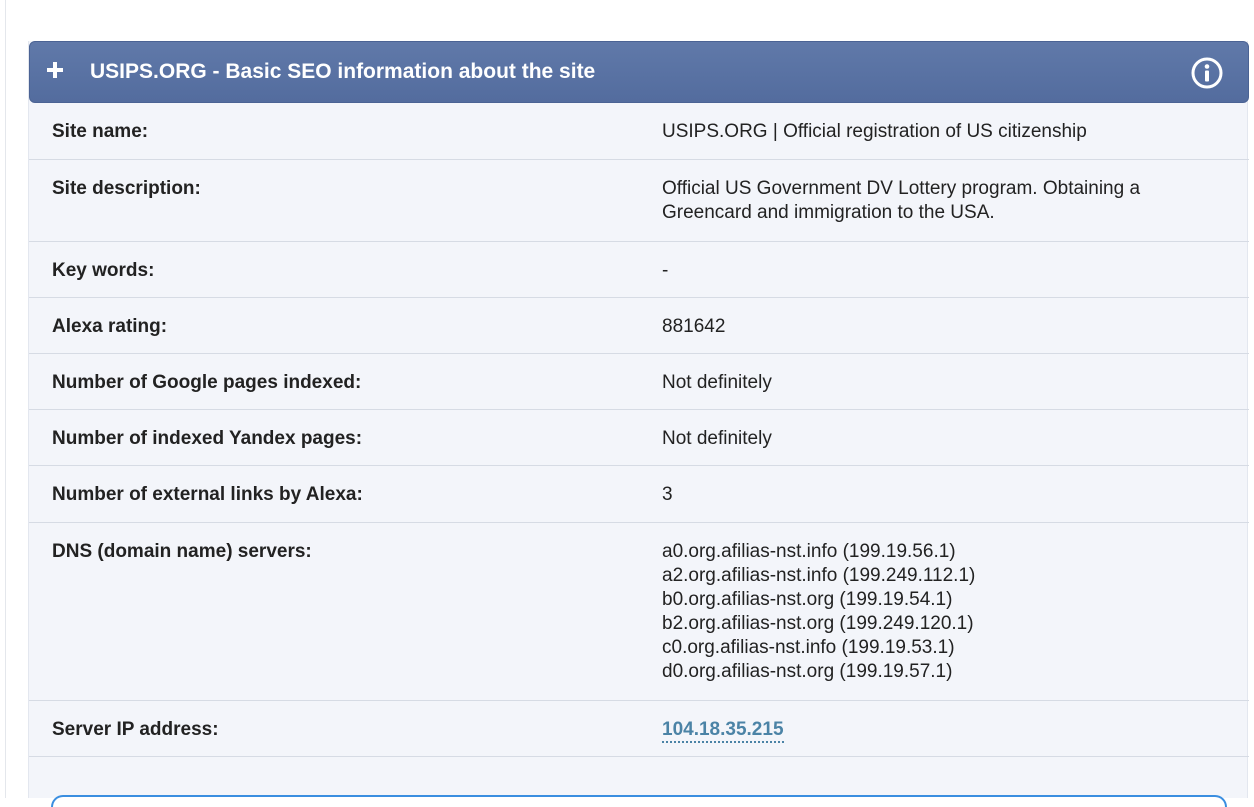  I want to click on value-line: d0.org.afilias-nst.org (199.19.57.1), so click(807, 671).